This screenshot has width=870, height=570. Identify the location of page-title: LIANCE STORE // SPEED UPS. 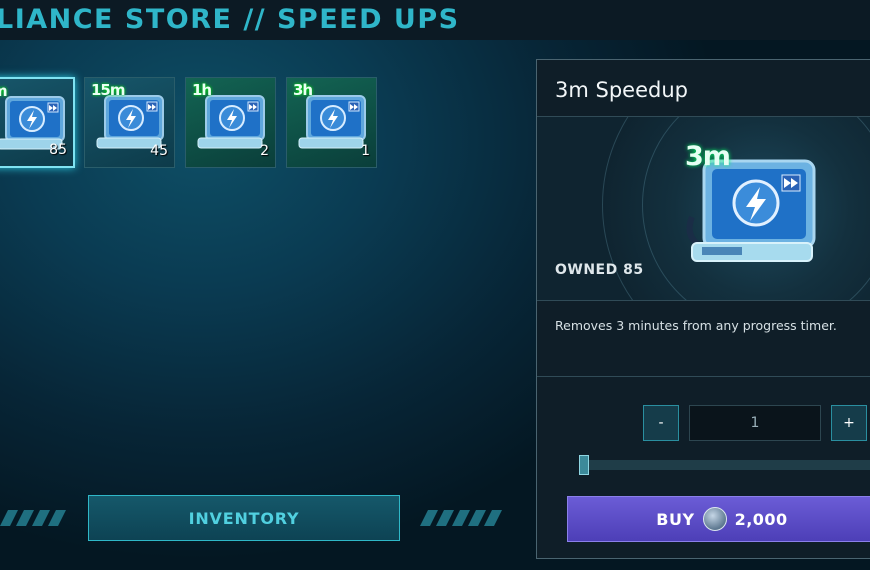
(230, 19).